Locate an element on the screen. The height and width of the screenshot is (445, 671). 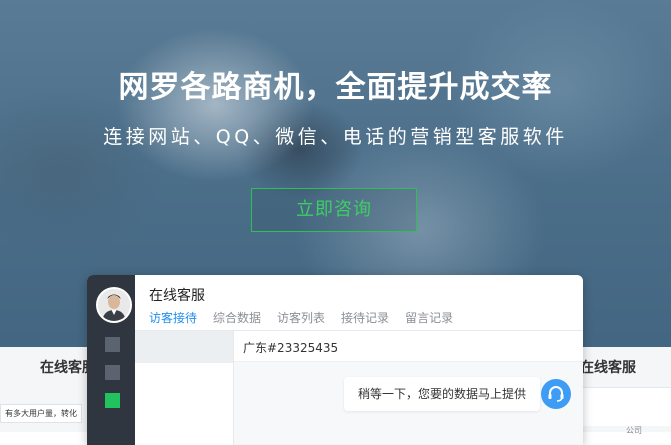
message-area: 稍等一下，您要的数据马上提供 is located at coordinates (408, 403).